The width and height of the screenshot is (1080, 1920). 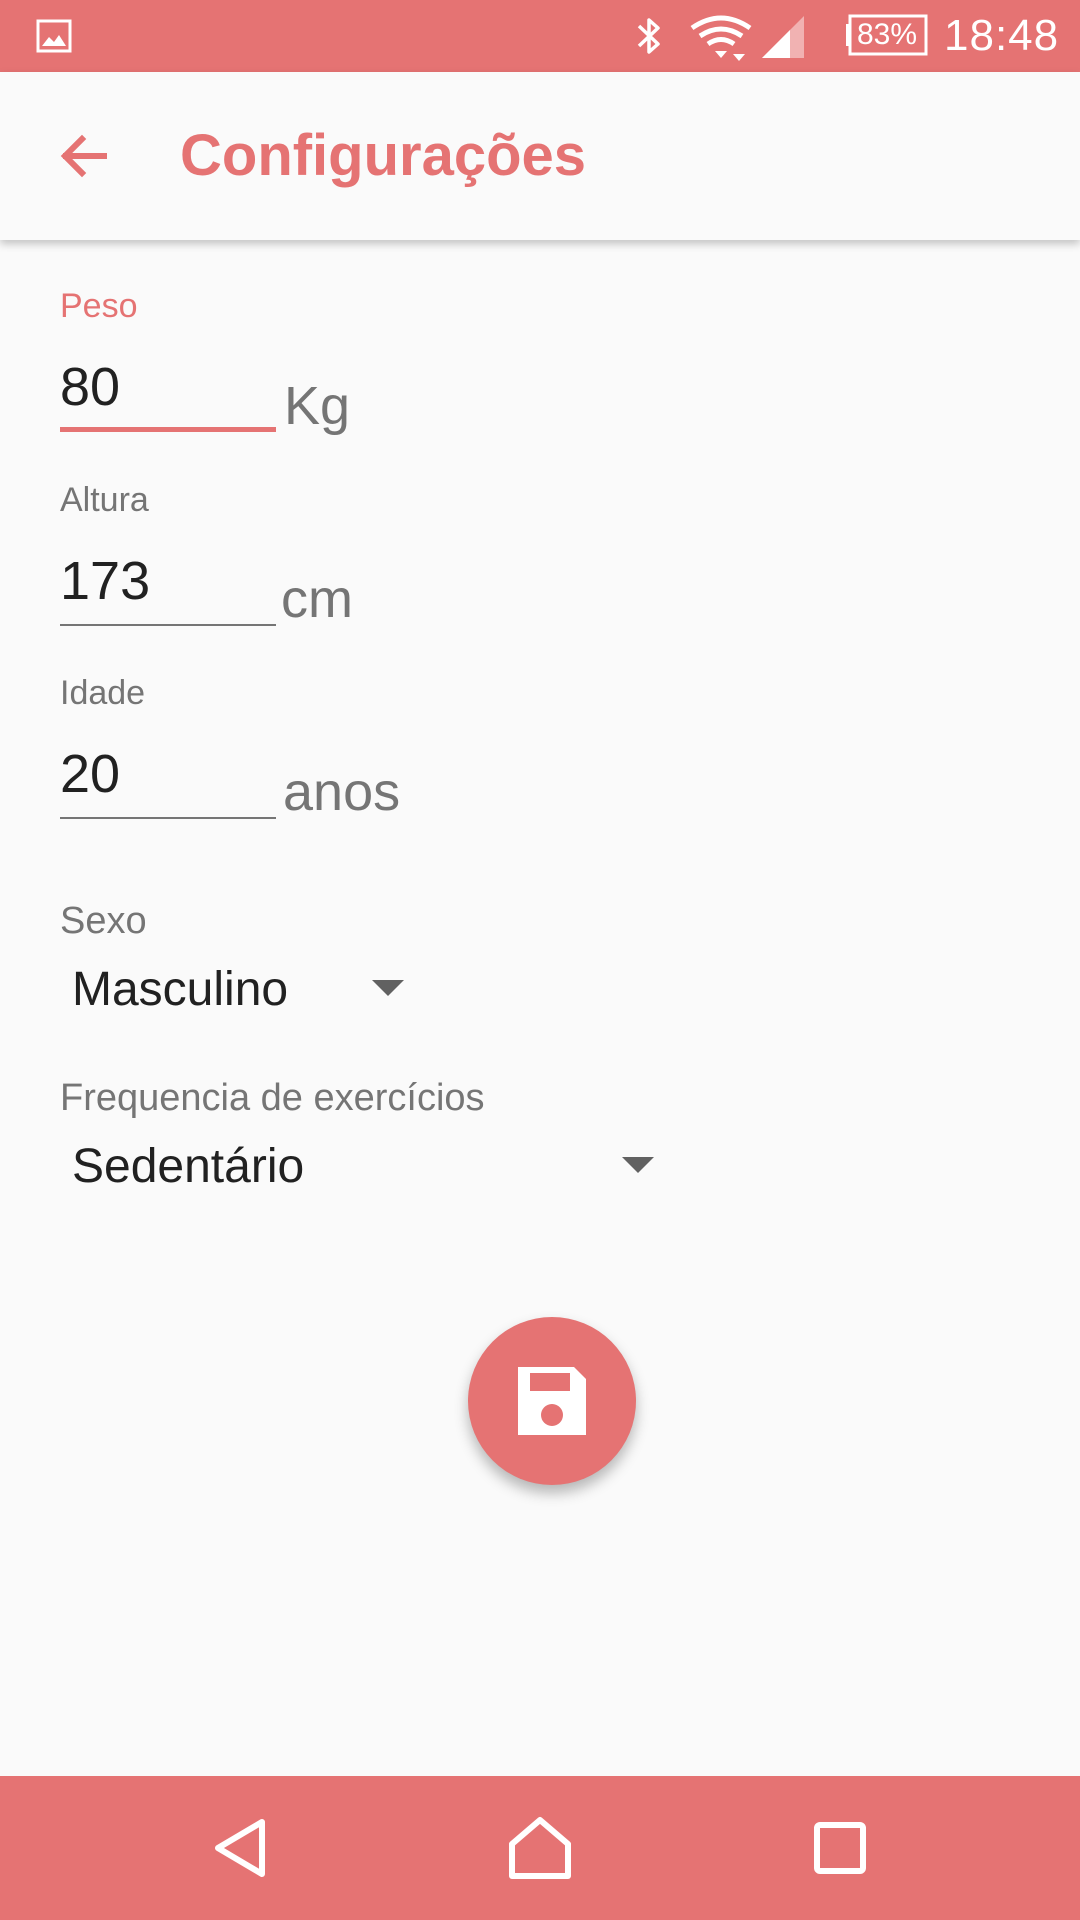 What do you see at coordinates (783, 37) in the screenshot?
I see `cell-signal-icon` at bounding box center [783, 37].